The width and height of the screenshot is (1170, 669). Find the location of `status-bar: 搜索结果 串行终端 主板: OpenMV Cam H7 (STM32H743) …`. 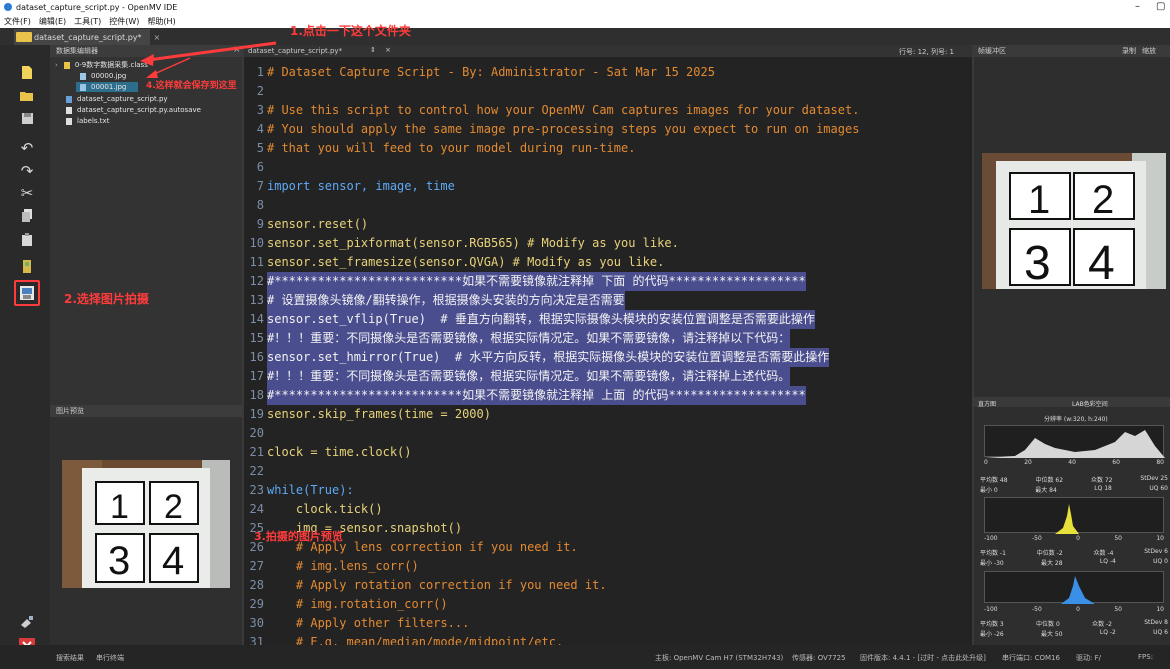

status-bar: 搜索结果 串行终端 主板: OpenMV Cam H7 (STM32H743) … is located at coordinates (585, 657).